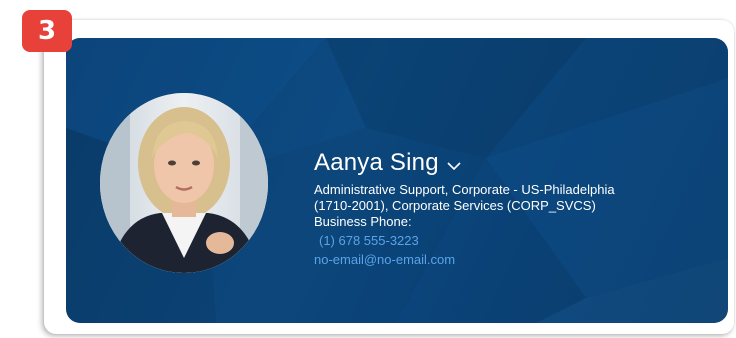  I want to click on name-row: Aanya Sing, so click(514, 163).